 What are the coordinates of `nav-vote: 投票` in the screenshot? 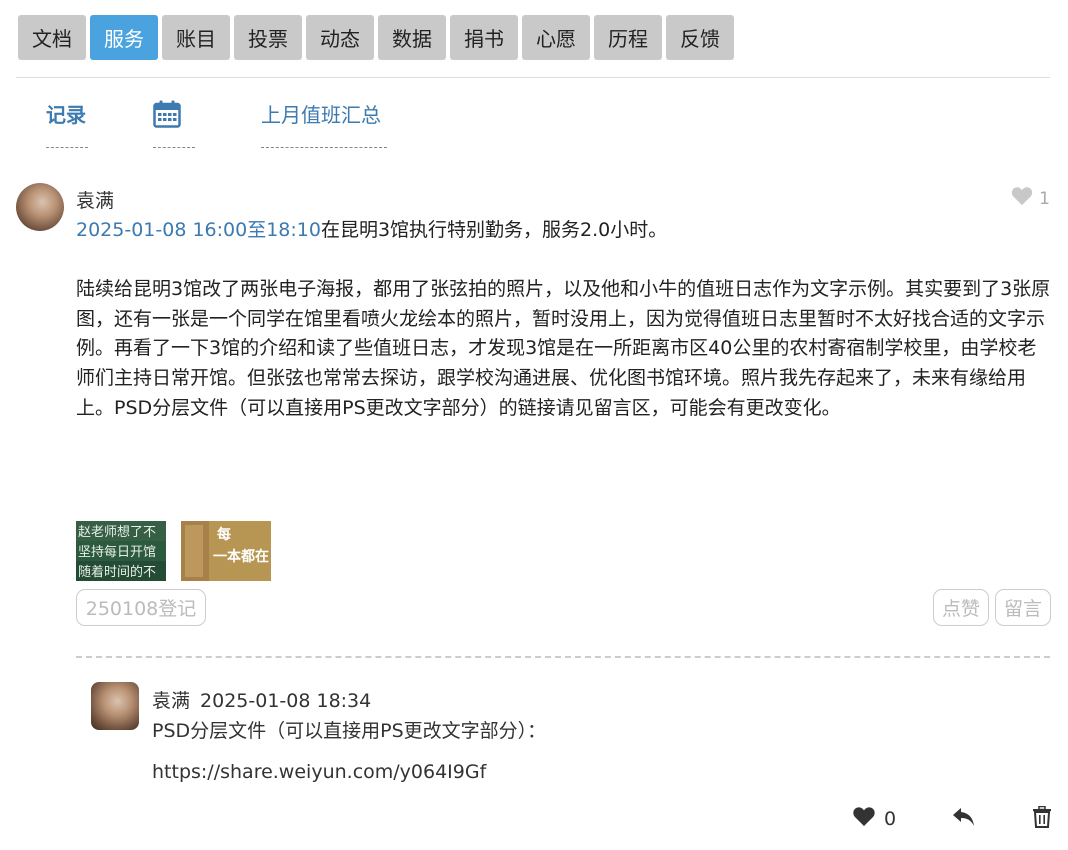 It's located at (268, 37).